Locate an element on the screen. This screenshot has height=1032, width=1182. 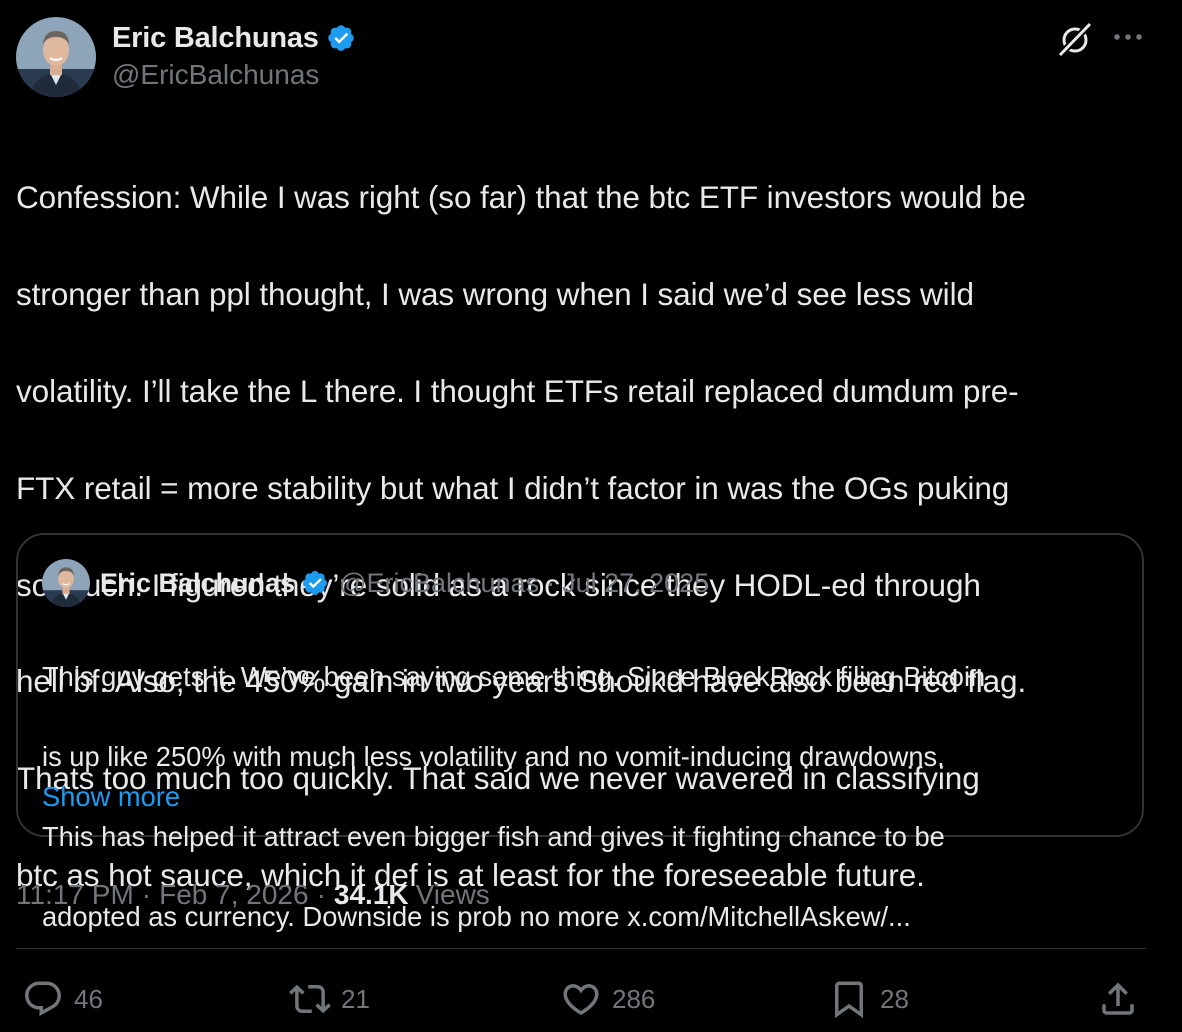
views-label: Views is located at coordinates (452, 894).